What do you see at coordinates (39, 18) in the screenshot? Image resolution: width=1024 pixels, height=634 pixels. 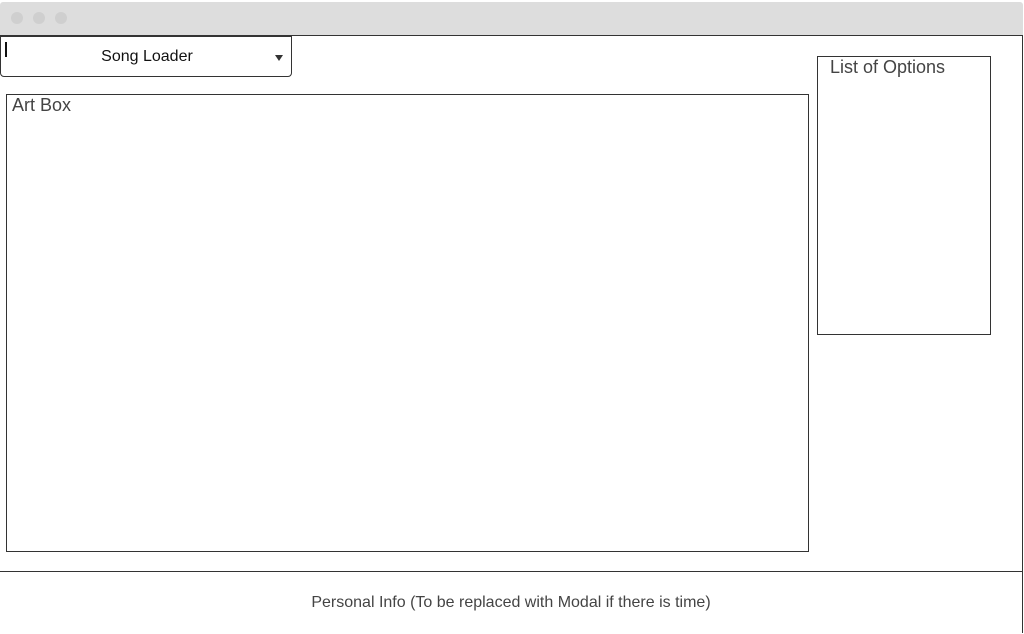 I see `minimize-window-button` at bounding box center [39, 18].